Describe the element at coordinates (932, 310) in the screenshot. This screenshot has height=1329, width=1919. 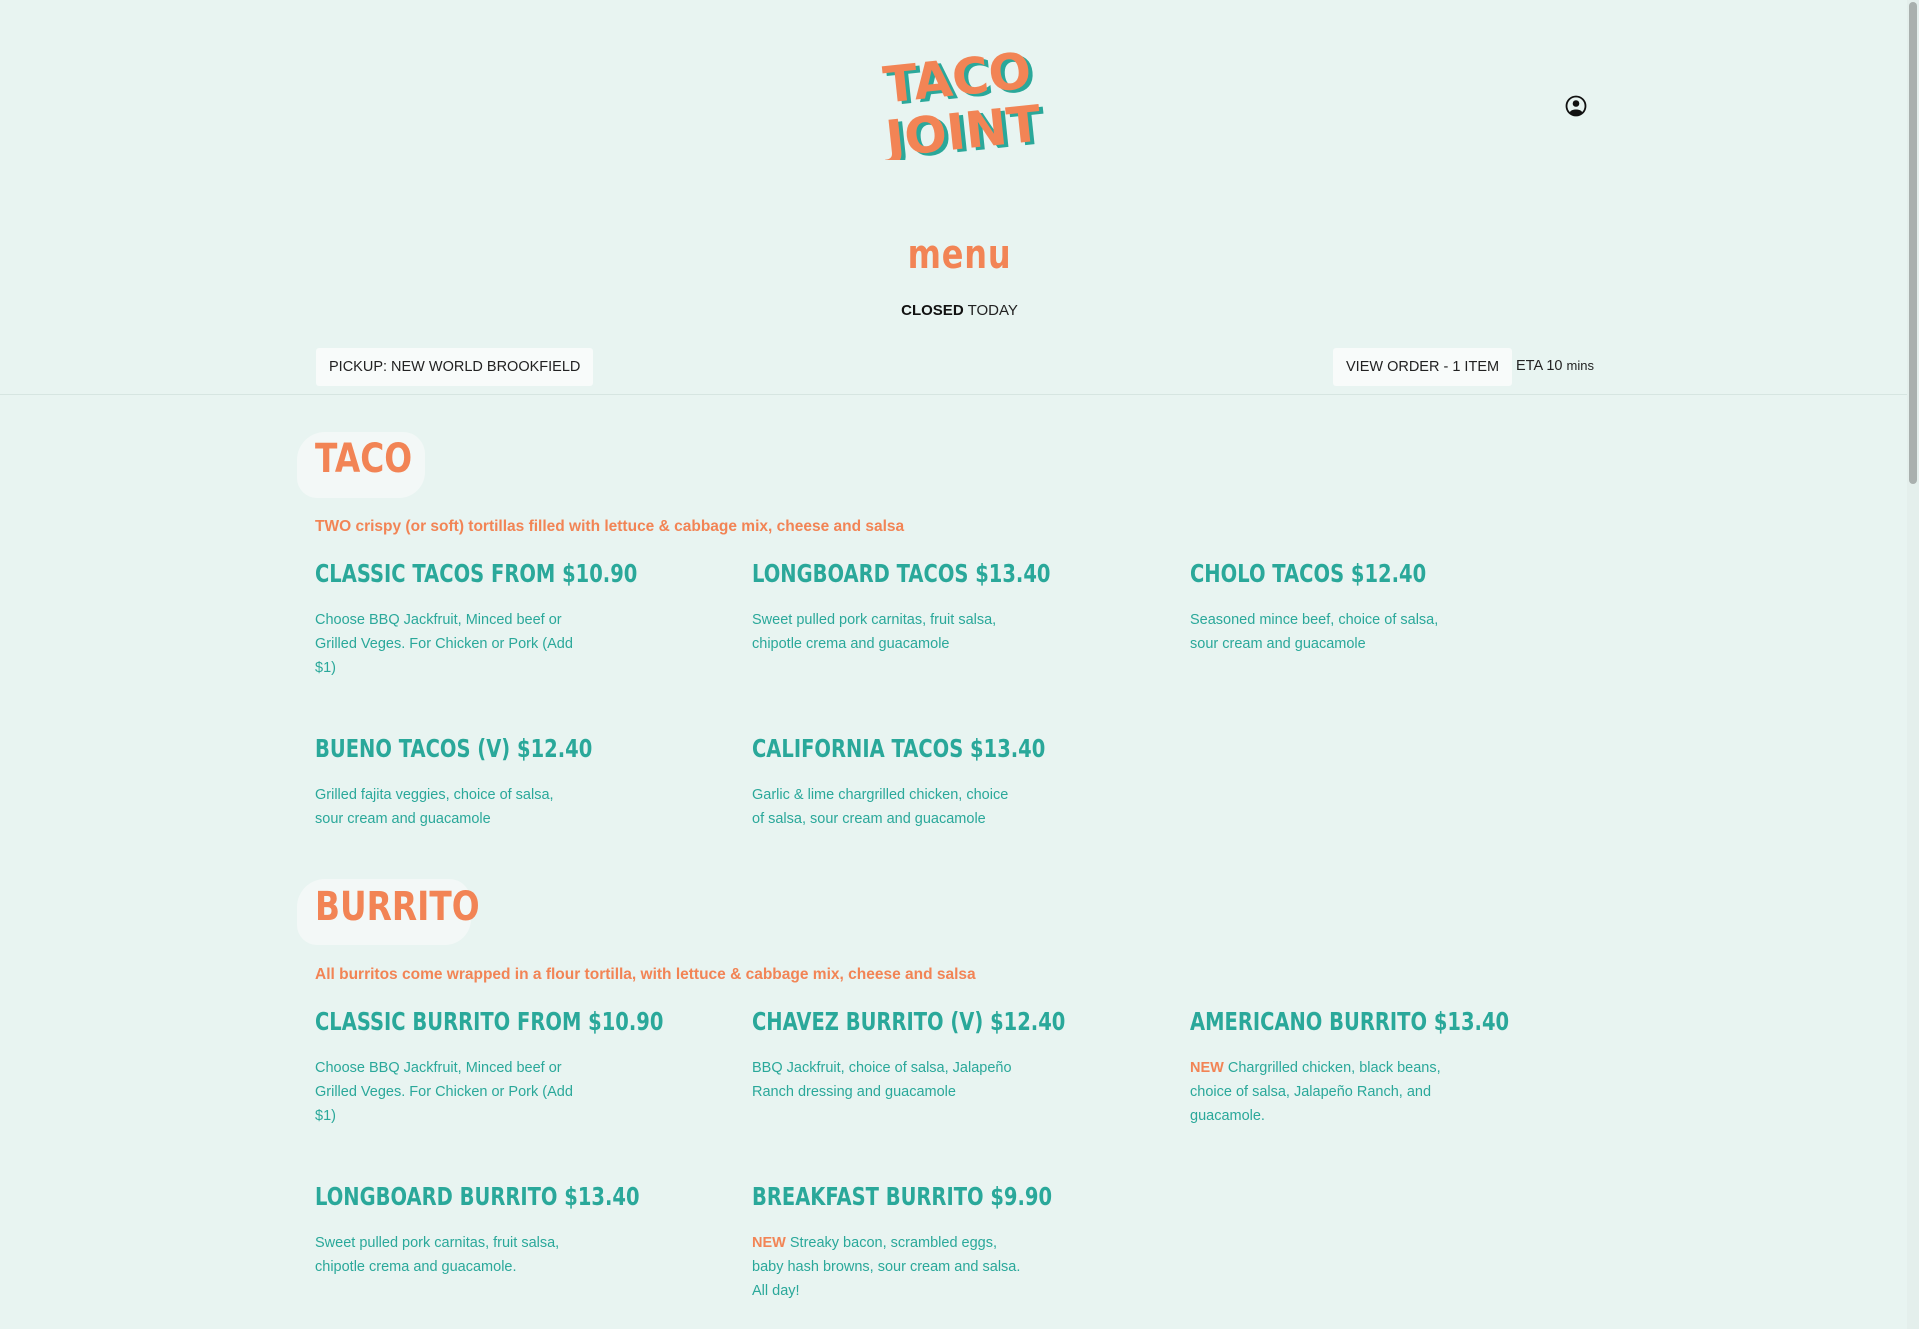
I see `status-closed: CLOSED` at that location.